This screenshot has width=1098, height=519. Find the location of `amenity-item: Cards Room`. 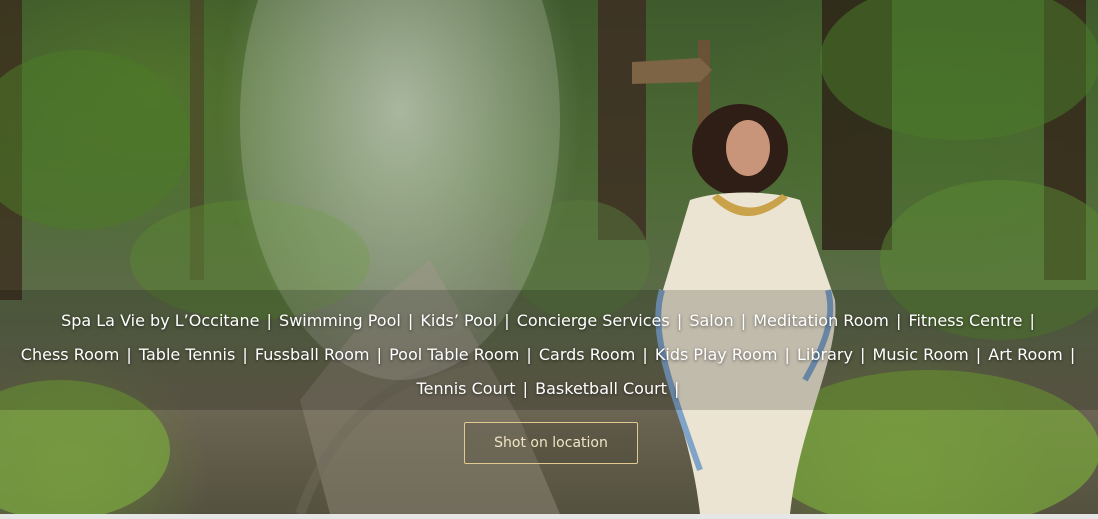

amenity-item: Cards Room is located at coordinates (587, 354).